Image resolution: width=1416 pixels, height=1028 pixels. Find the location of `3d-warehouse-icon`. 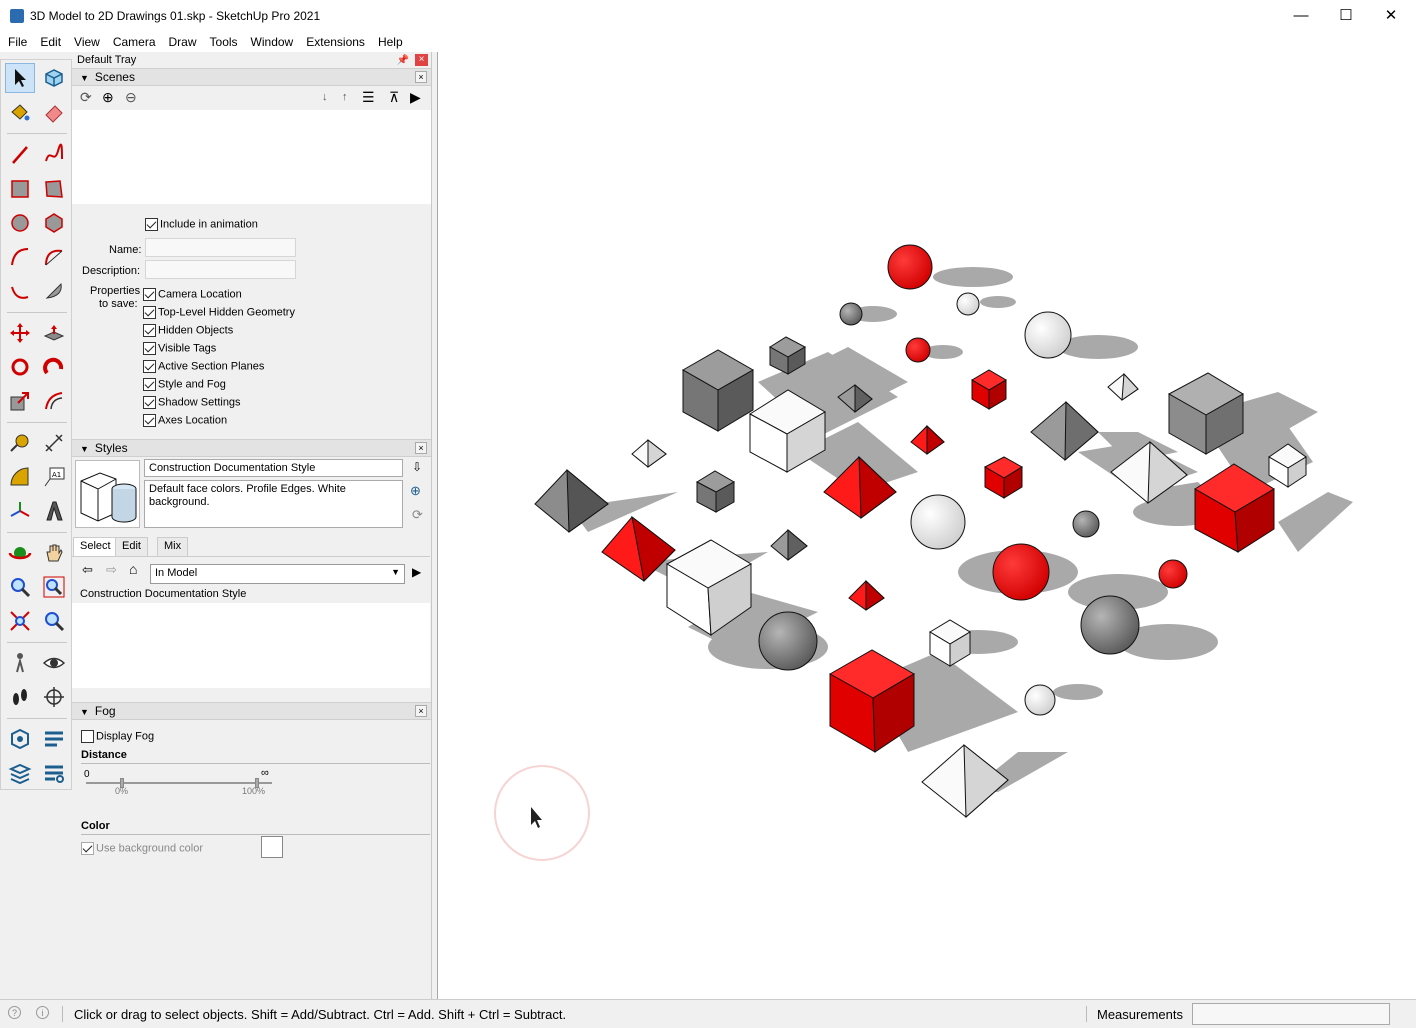

3d-warehouse-icon is located at coordinates (20, 739).